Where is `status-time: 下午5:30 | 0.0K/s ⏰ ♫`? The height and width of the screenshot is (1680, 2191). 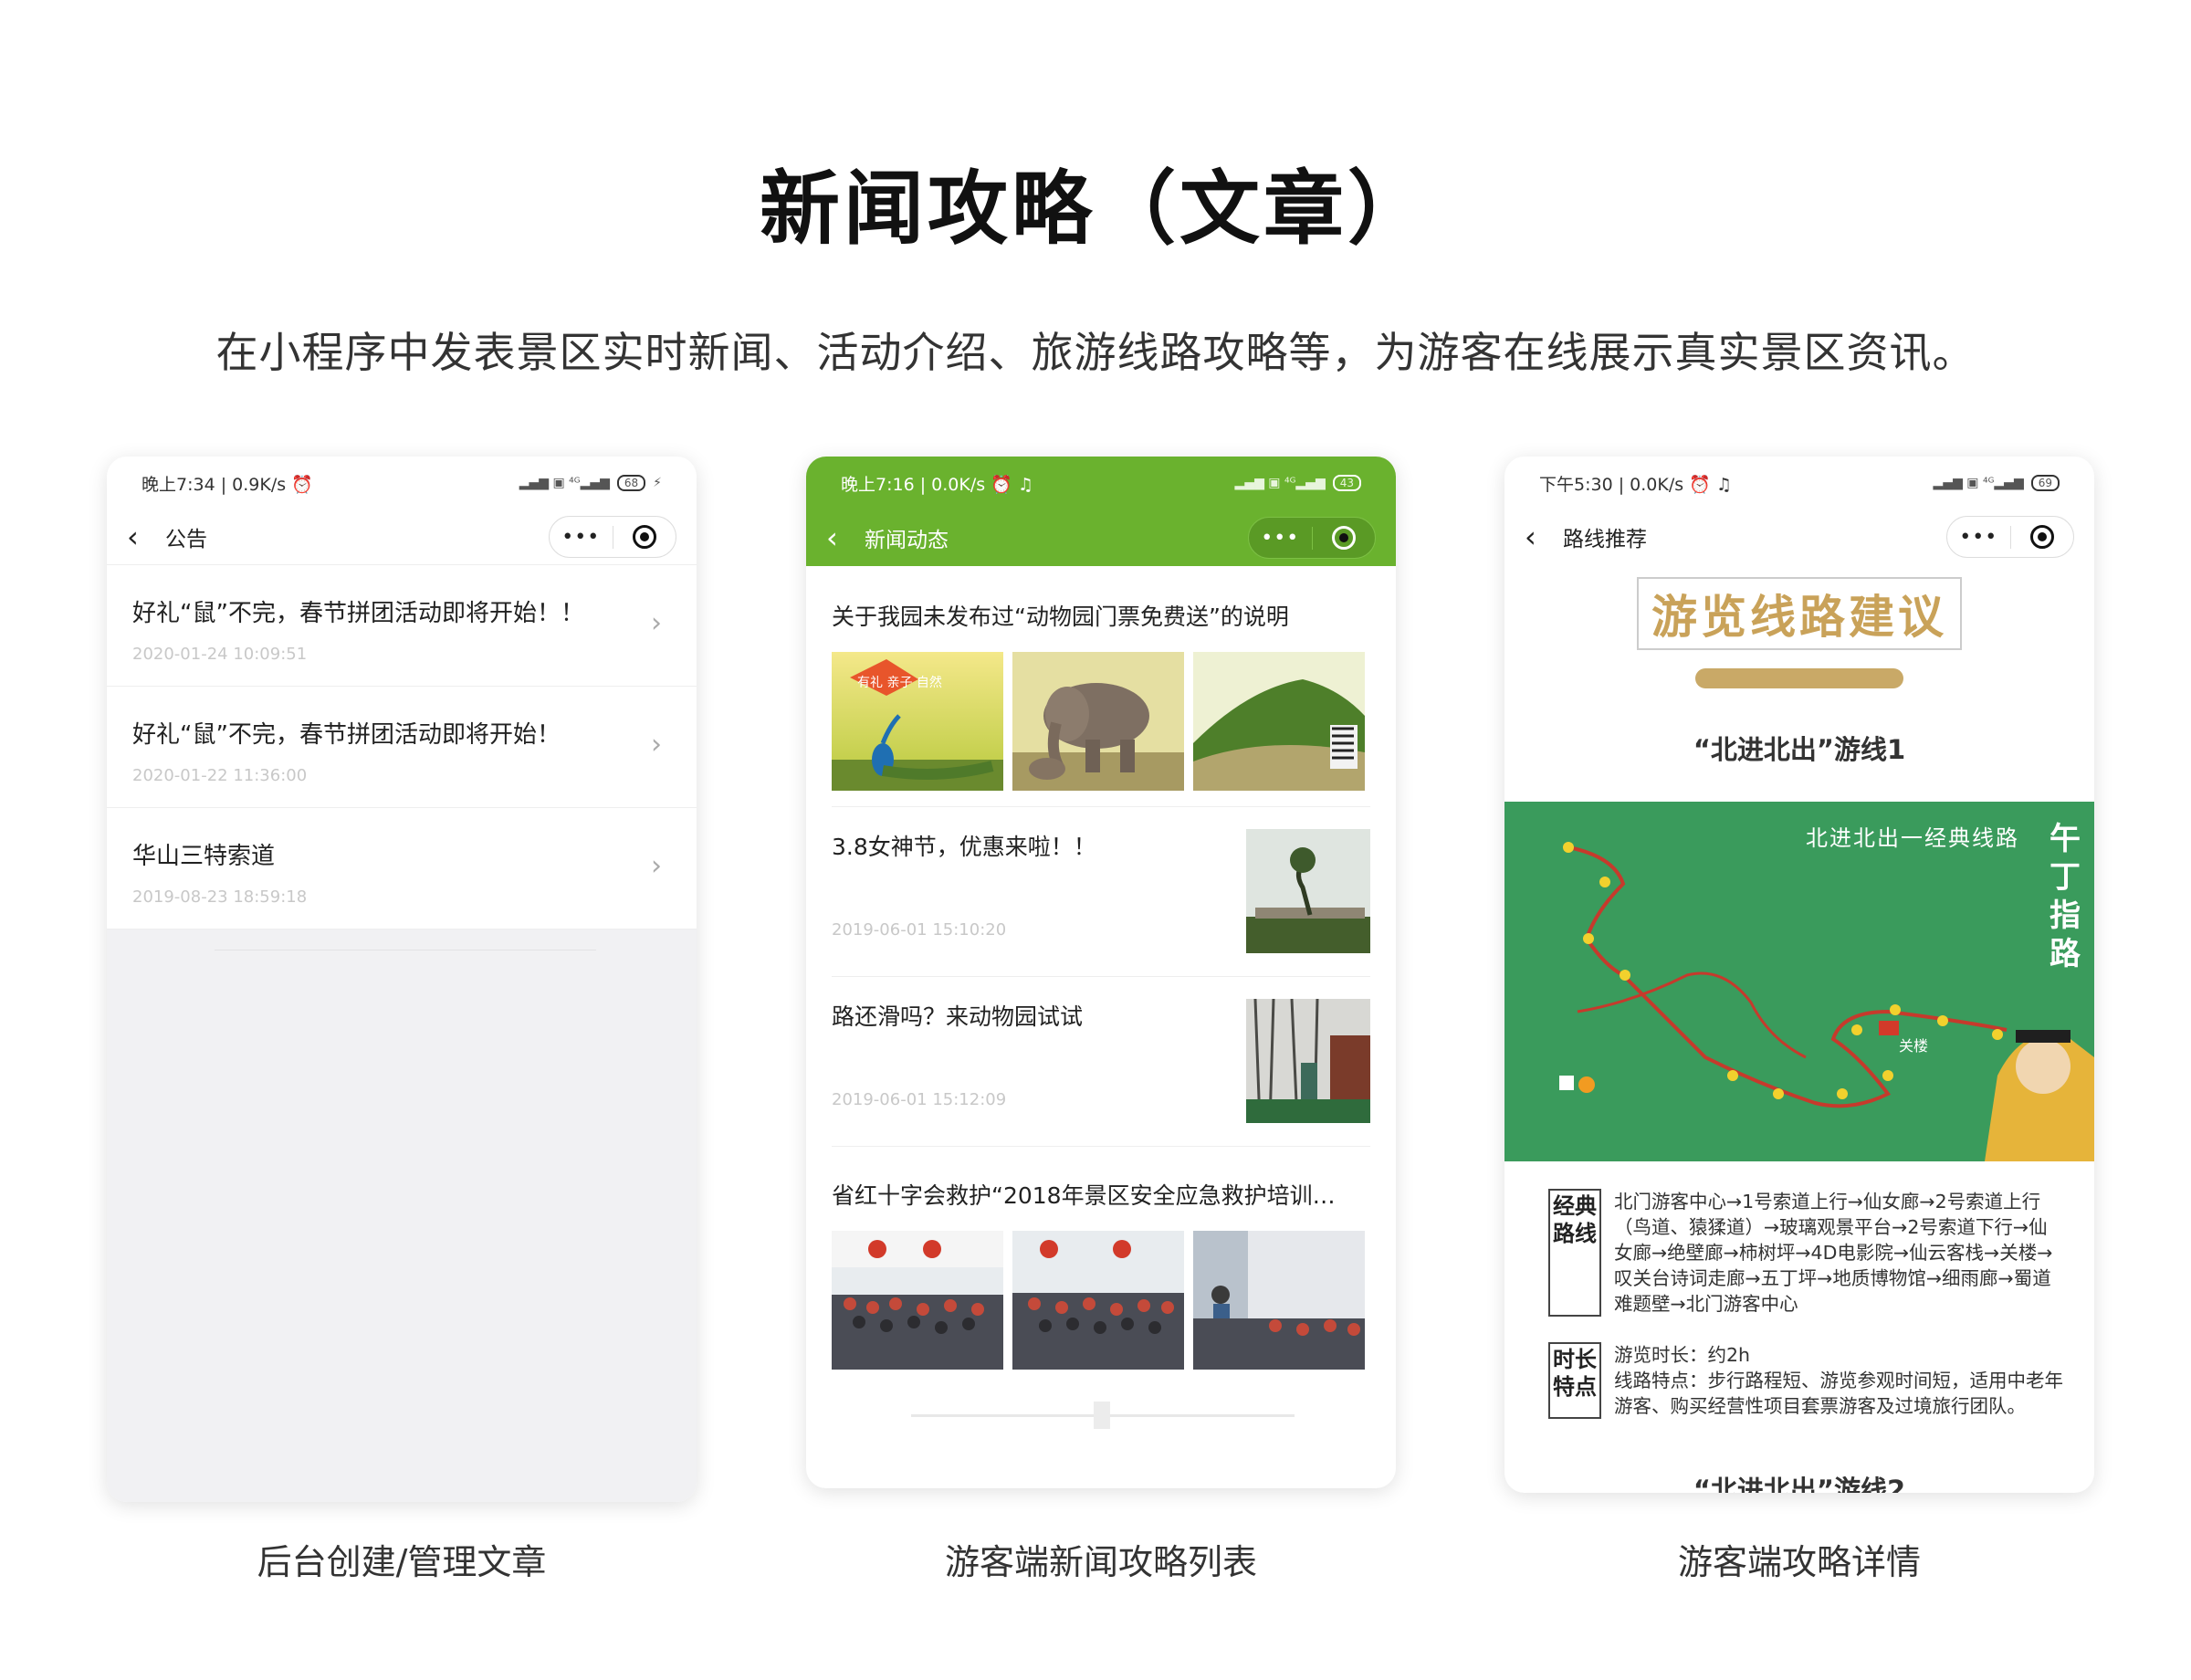 status-time: 下午5:30 | 0.0K/s ⏰ ♫ is located at coordinates (1635, 485).